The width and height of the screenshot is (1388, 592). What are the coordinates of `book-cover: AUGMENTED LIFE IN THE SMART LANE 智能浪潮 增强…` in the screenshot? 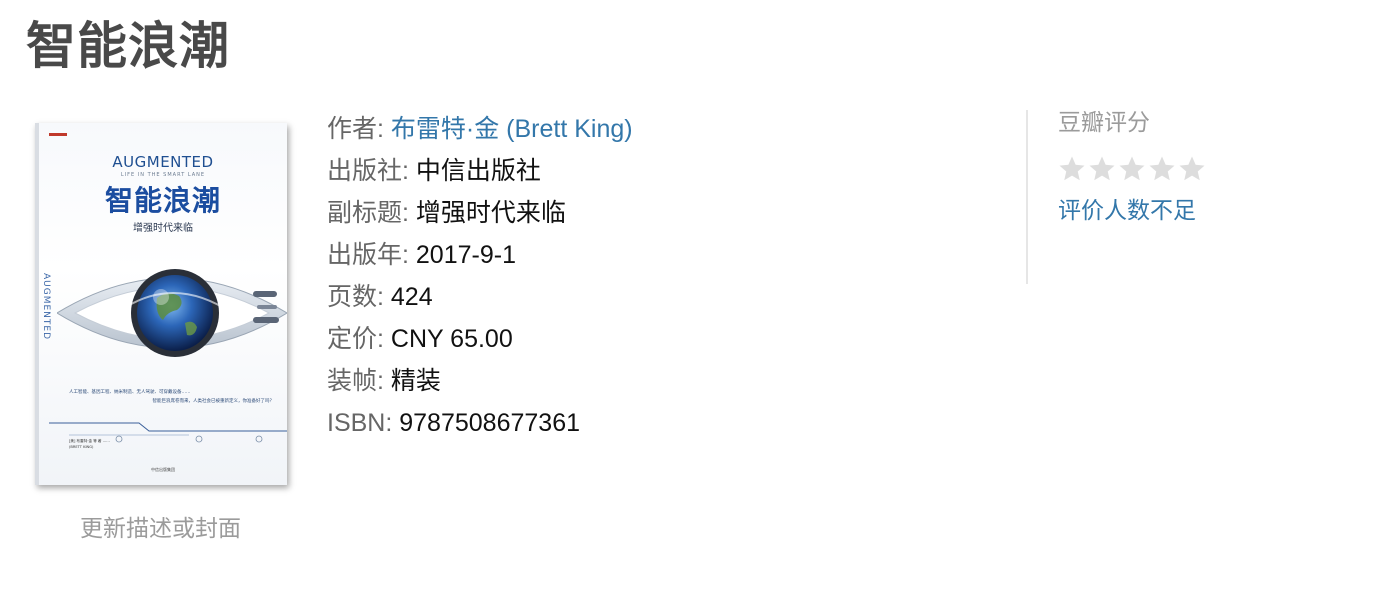 It's located at (161, 304).